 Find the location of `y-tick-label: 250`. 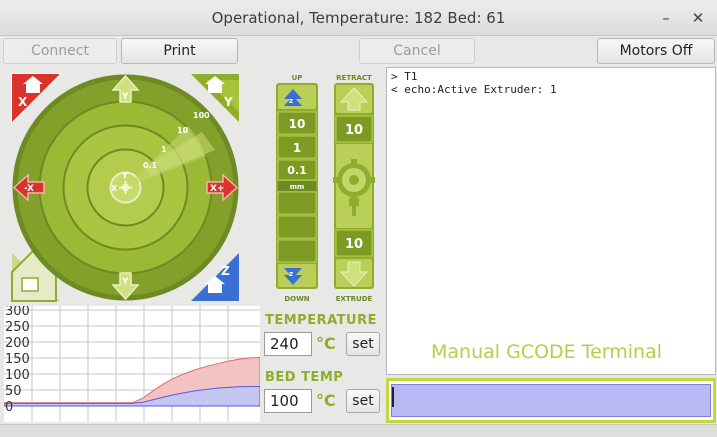

y-tick-label: 250 is located at coordinates (17, 327).